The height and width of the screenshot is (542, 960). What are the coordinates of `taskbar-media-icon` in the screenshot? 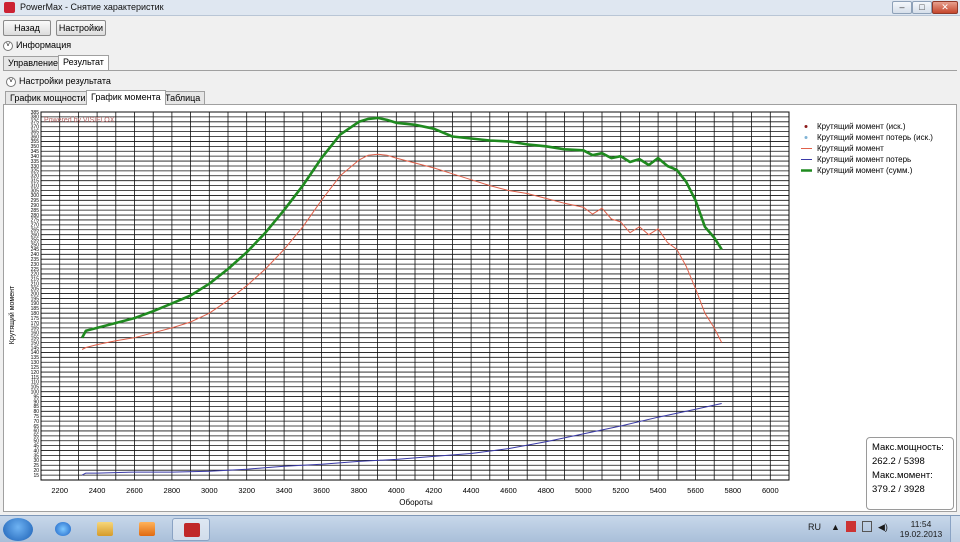 It's located at (147, 529).